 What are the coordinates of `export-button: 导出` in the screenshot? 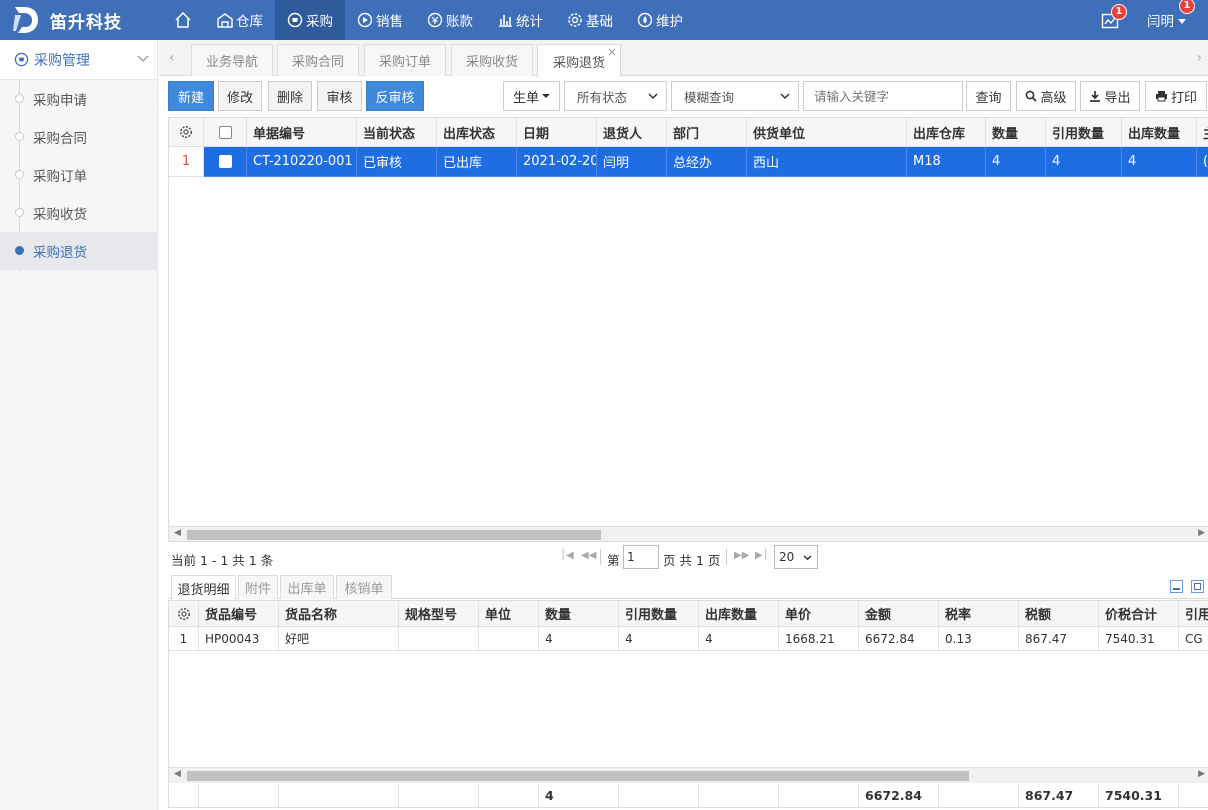 It's located at (1110, 96).